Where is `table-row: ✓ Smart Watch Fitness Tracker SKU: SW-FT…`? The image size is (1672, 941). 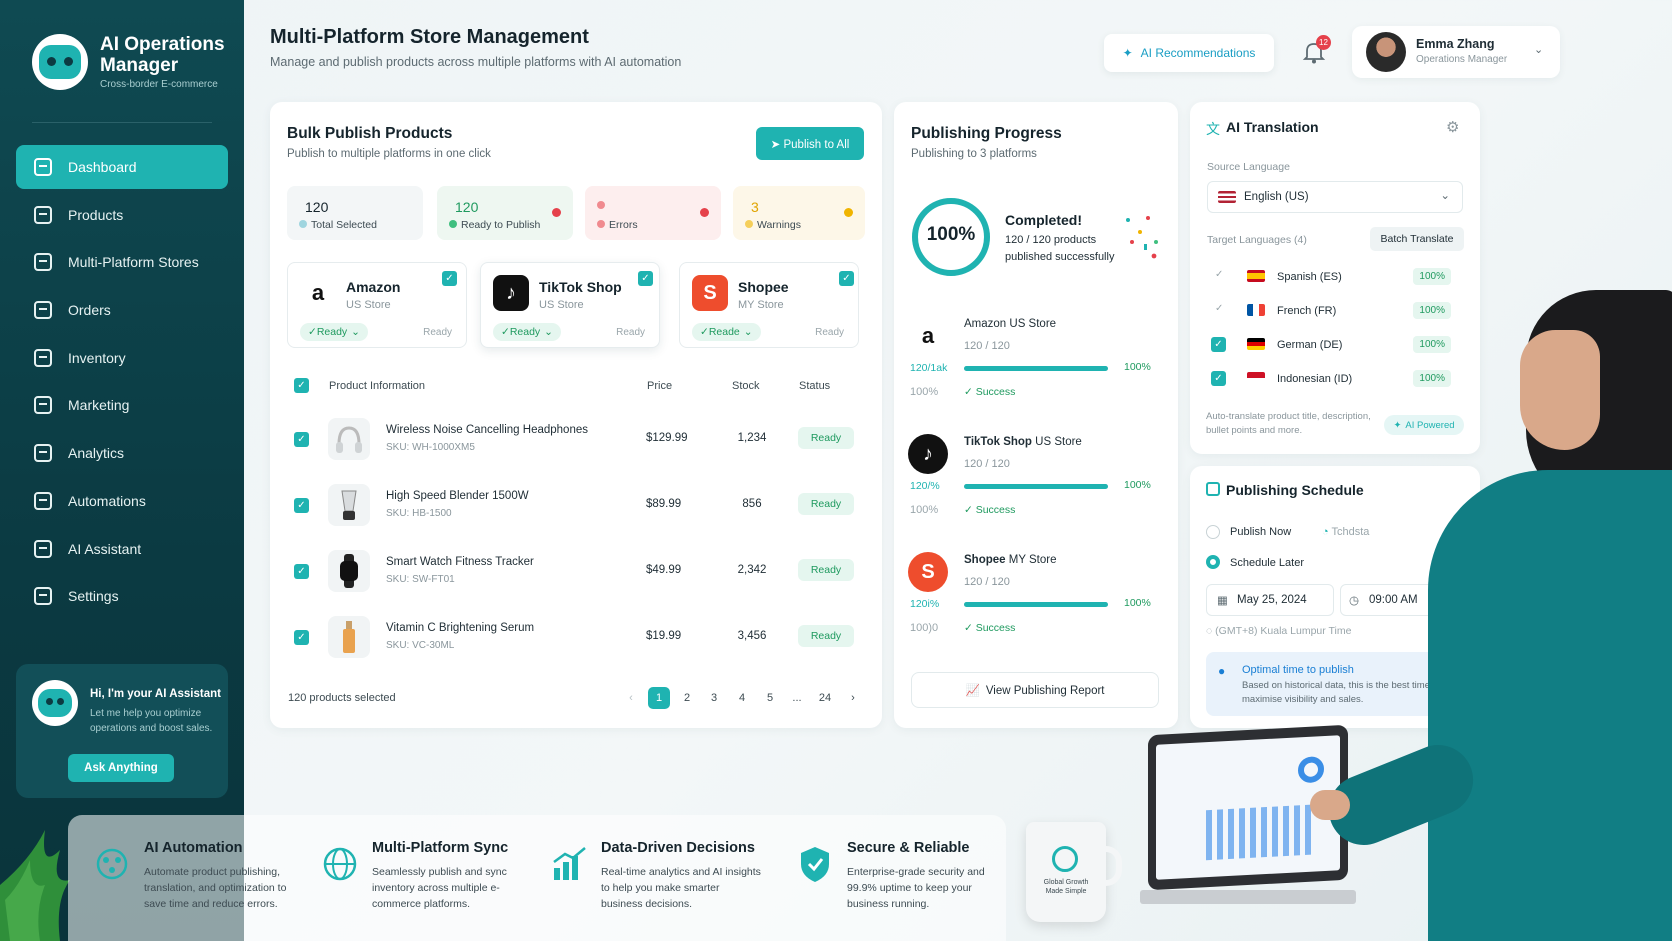 table-row: ✓ Smart Watch Fitness Tracker SKU: SW-FT… is located at coordinates (575, 571).